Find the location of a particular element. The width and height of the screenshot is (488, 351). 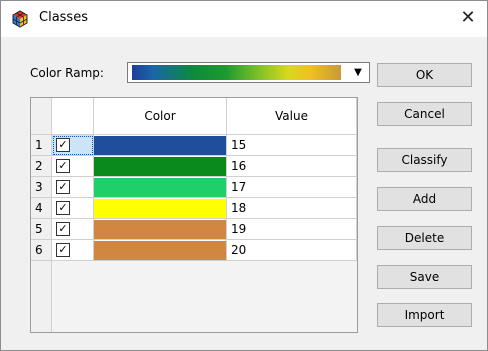

column-header-value: Value is located at coordinates (292, 116).